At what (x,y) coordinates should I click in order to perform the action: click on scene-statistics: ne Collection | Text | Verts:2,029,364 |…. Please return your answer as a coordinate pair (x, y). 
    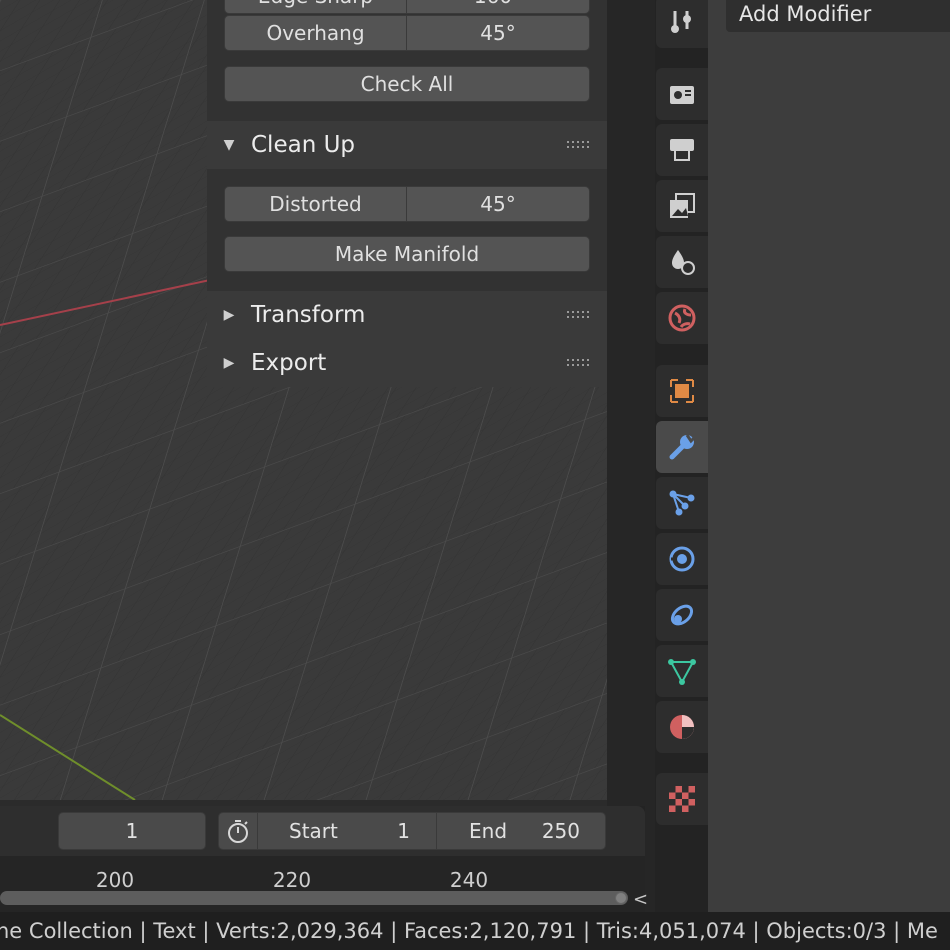
    Looking at the image, I should click on (469, 931).